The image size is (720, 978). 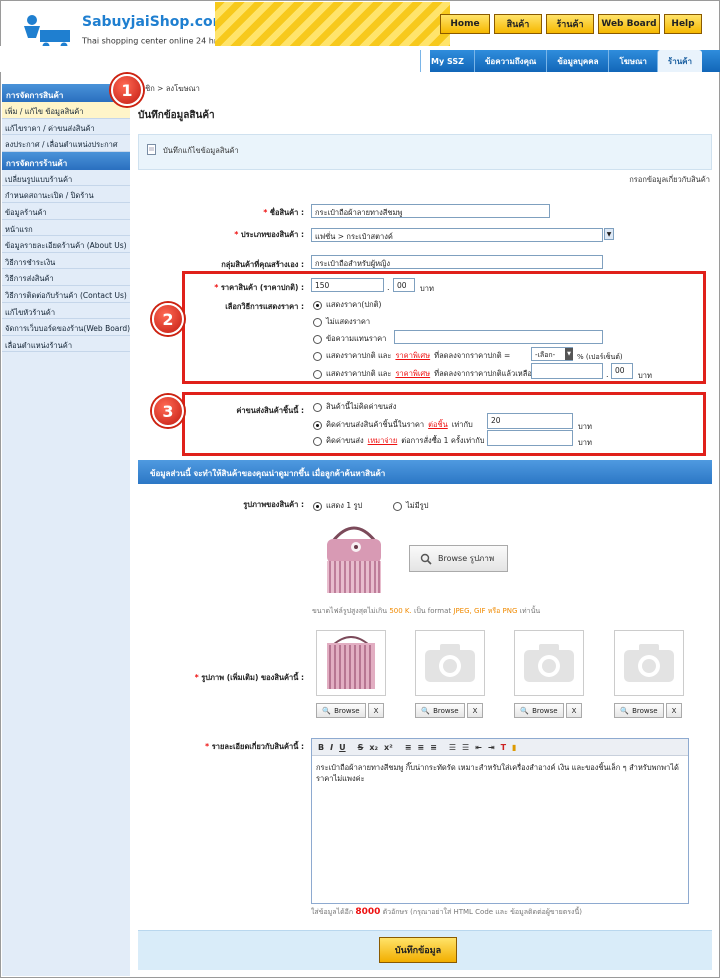 What do you see at coordinates (286, 212) in the screenshot?
I see `product-name-label-text: ชื่อสินค้า :` at bounding box center [286, 212].